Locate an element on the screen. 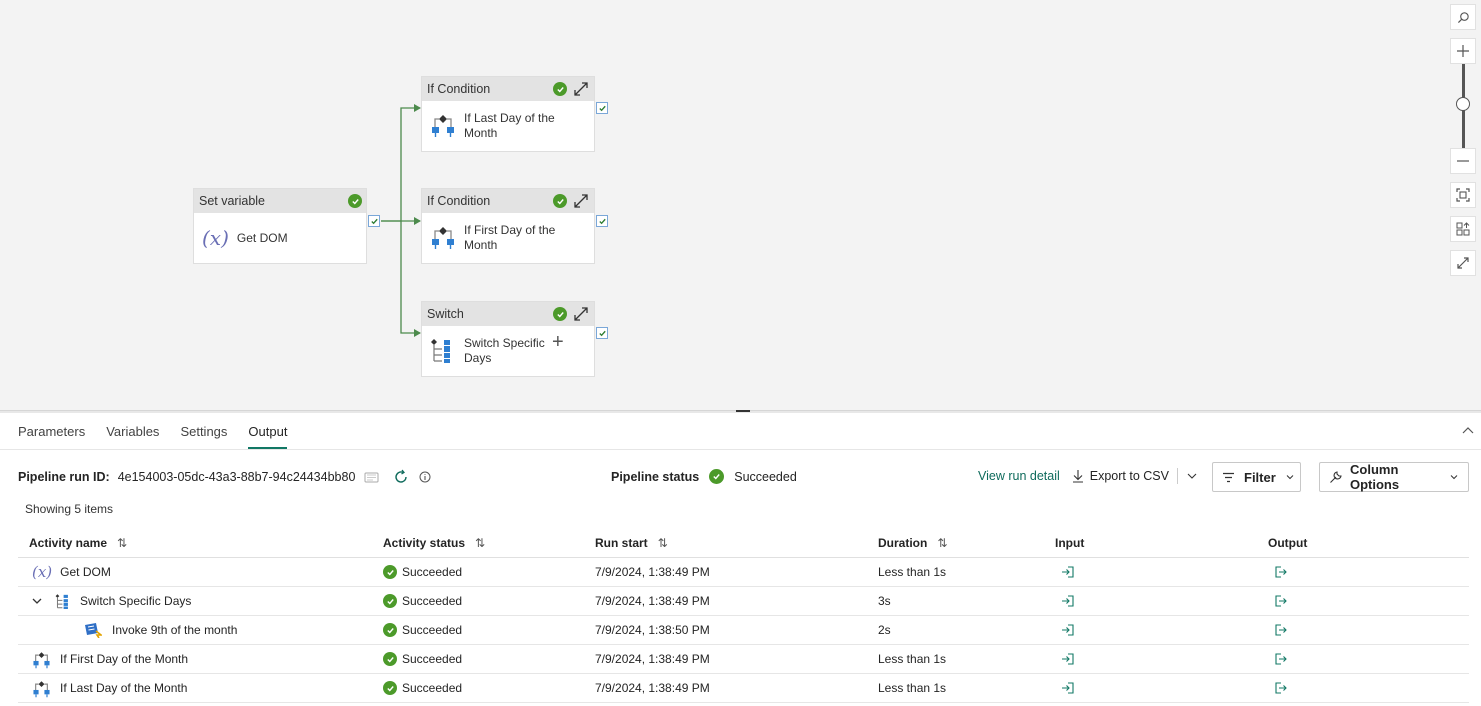 Image resolution: width=1481 pixels, height=706 pixels. zoom-slider-thumb is located at coordinates (1463, 104).